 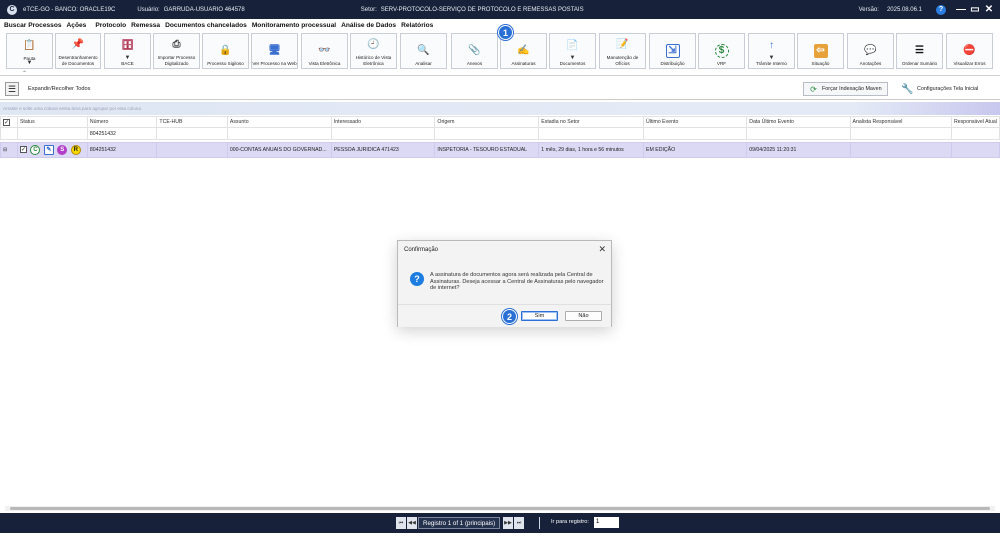 I want to click on filter-data, so click(x=798, y=133).